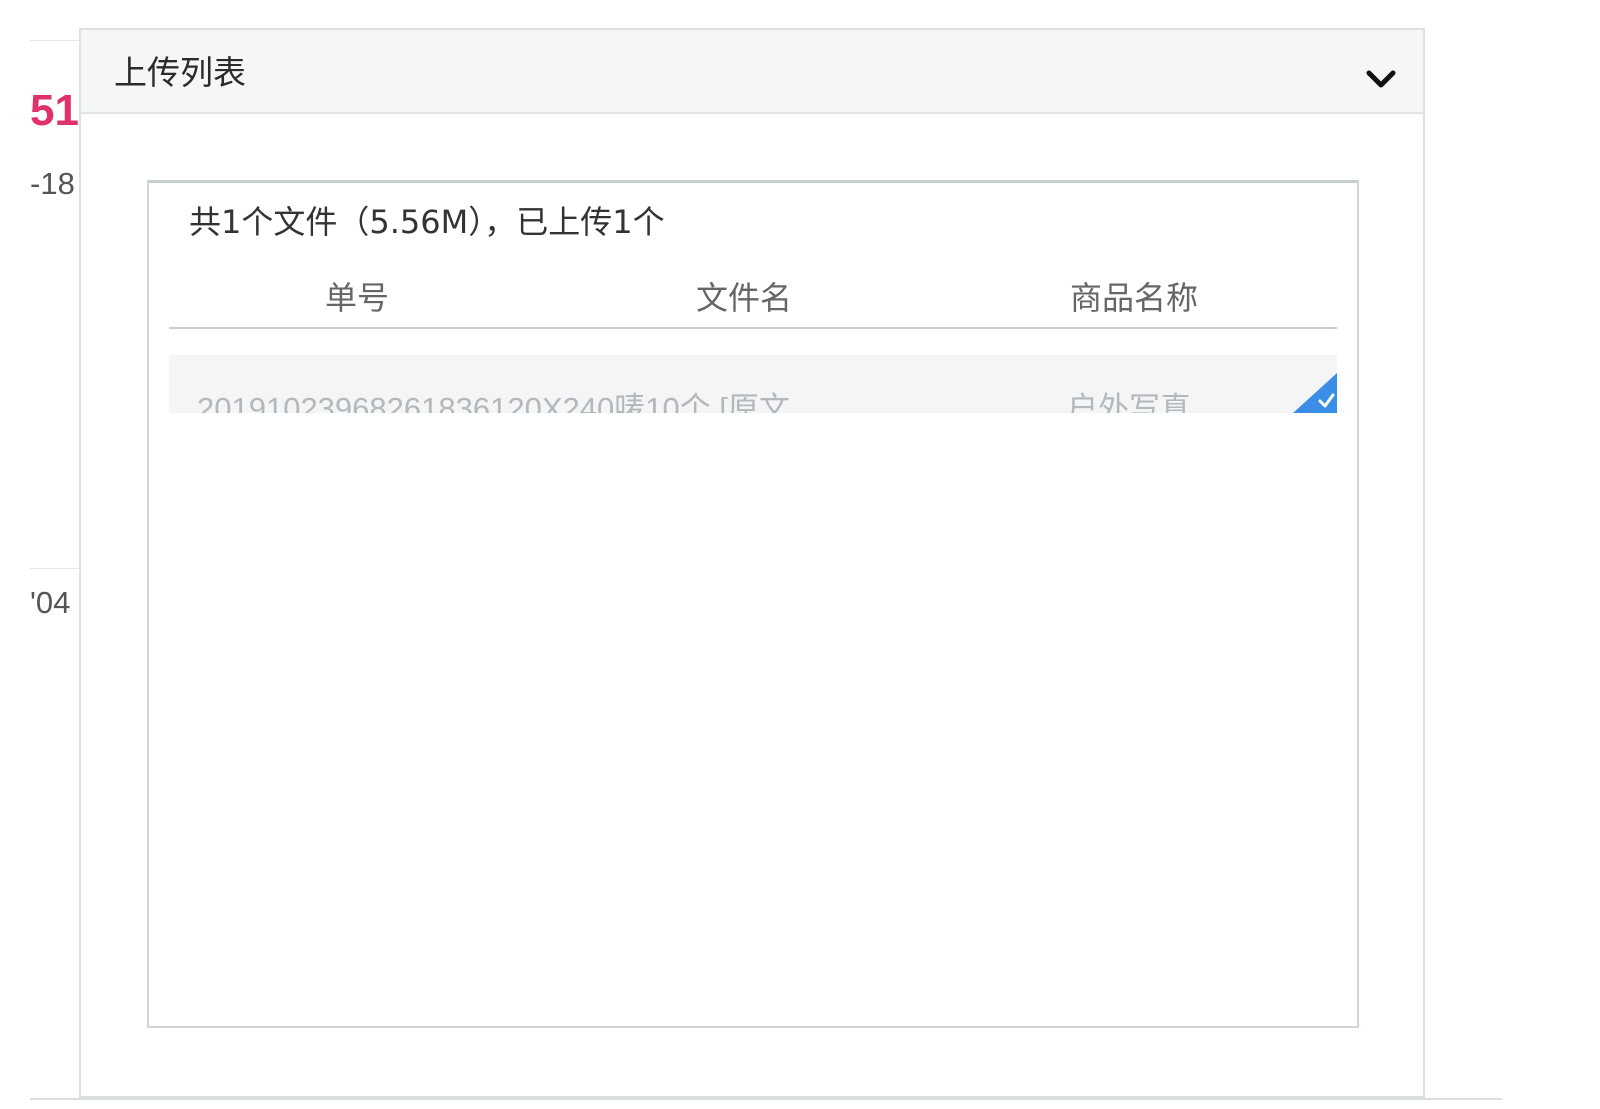  I want to click on check-corner-icon, so click(1315, 393).